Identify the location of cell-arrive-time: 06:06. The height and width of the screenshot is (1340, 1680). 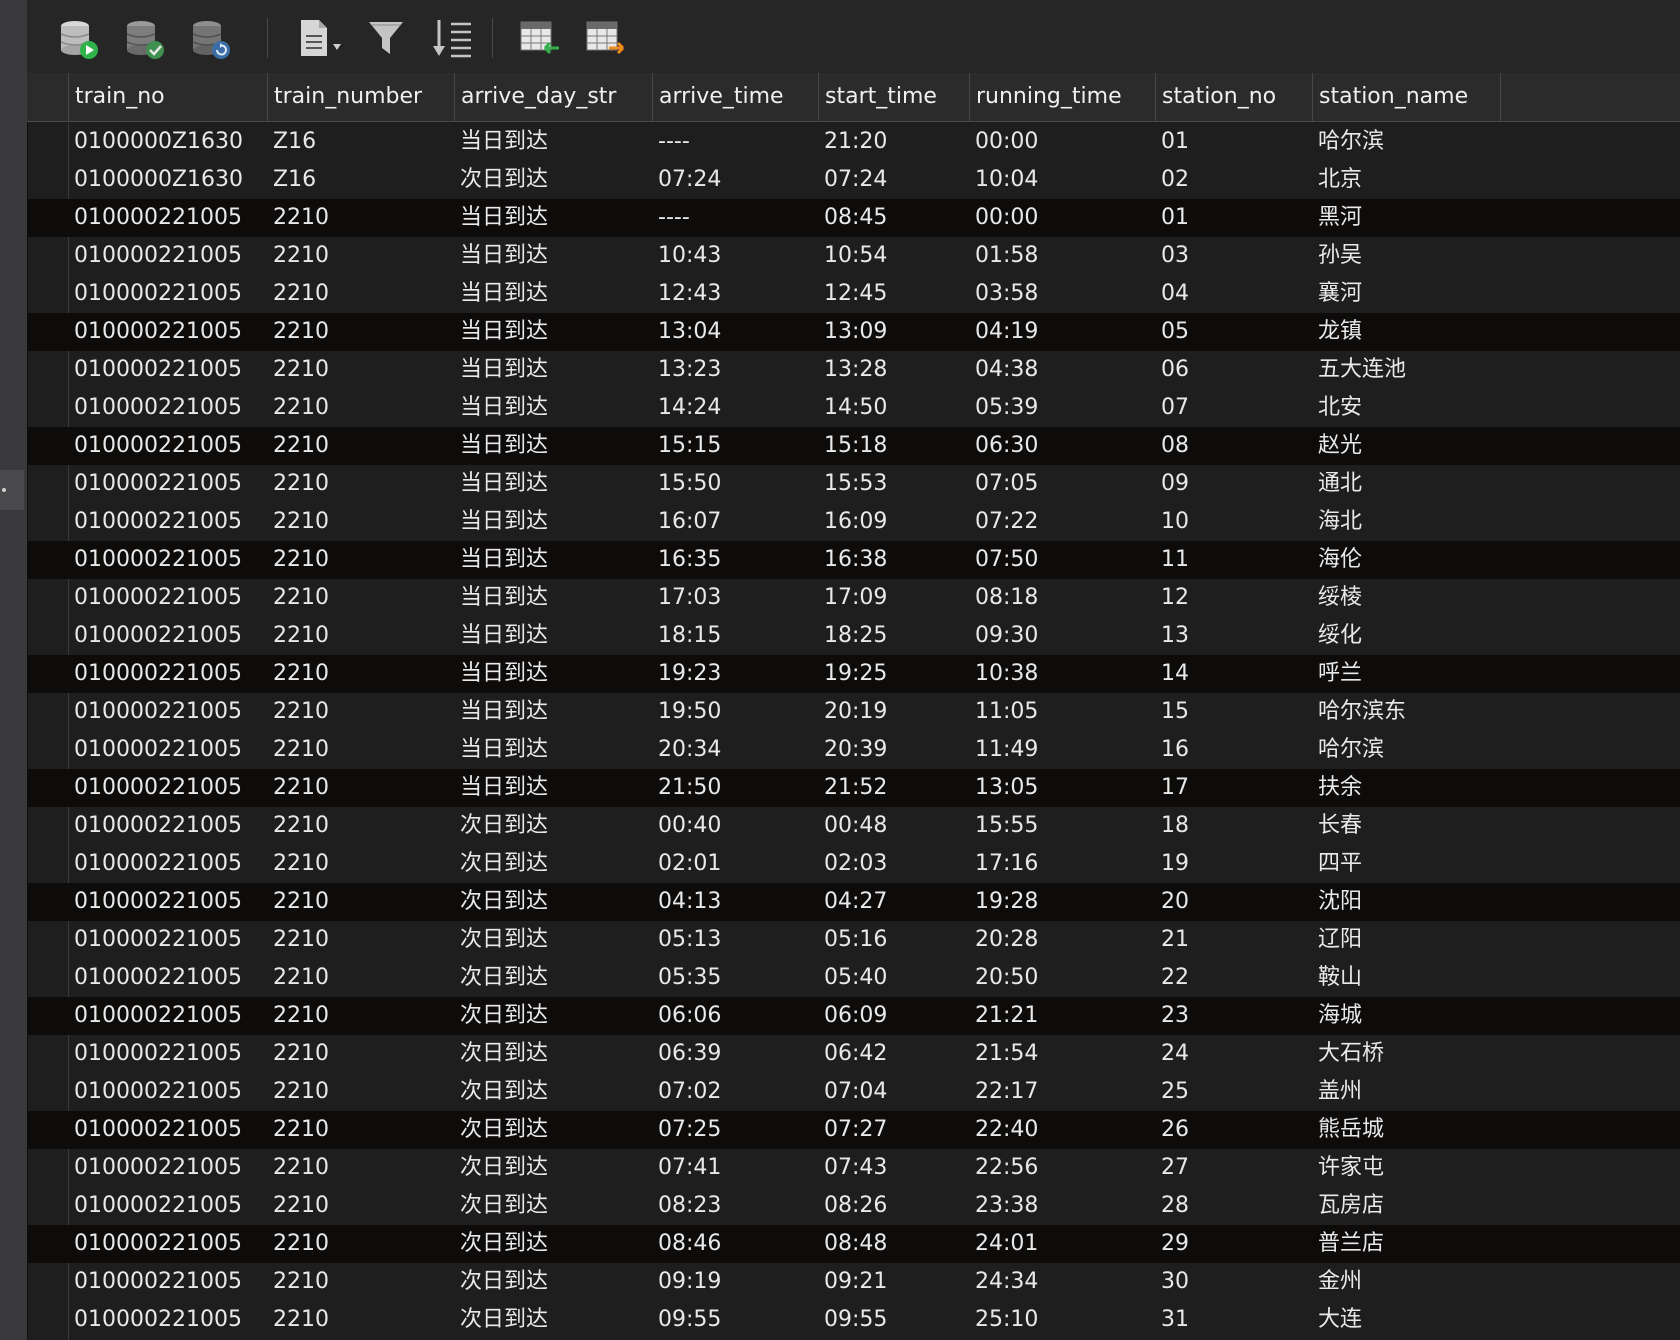
(689, 1016).